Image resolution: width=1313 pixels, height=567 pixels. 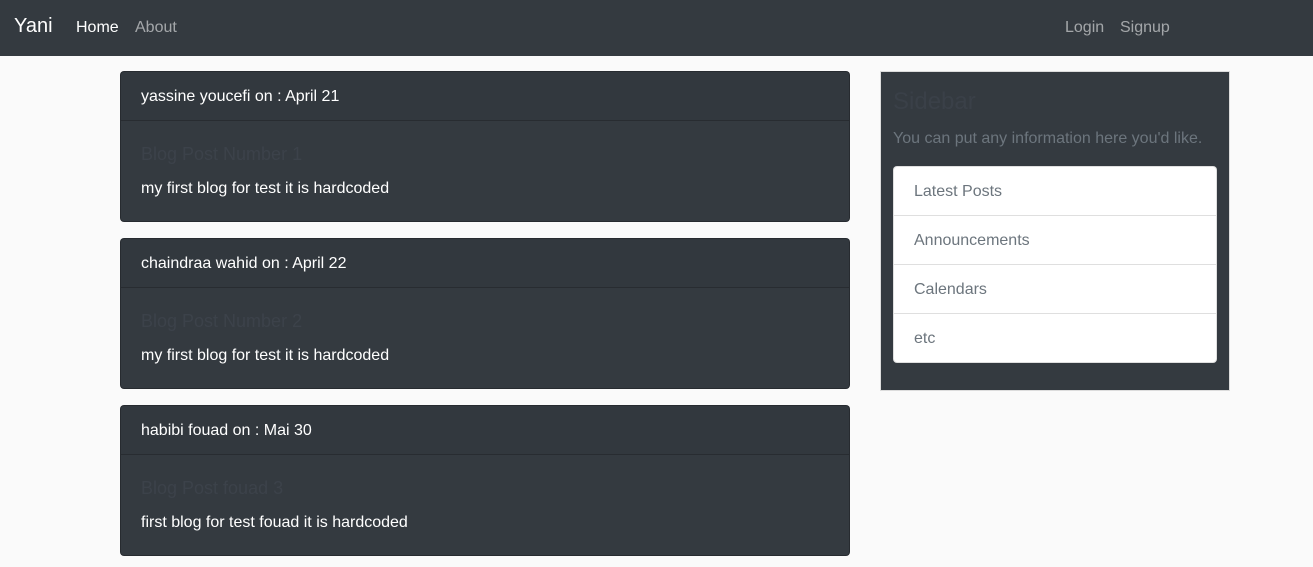 I want to click on brand-link: Yani, so click(x=33, y=26).